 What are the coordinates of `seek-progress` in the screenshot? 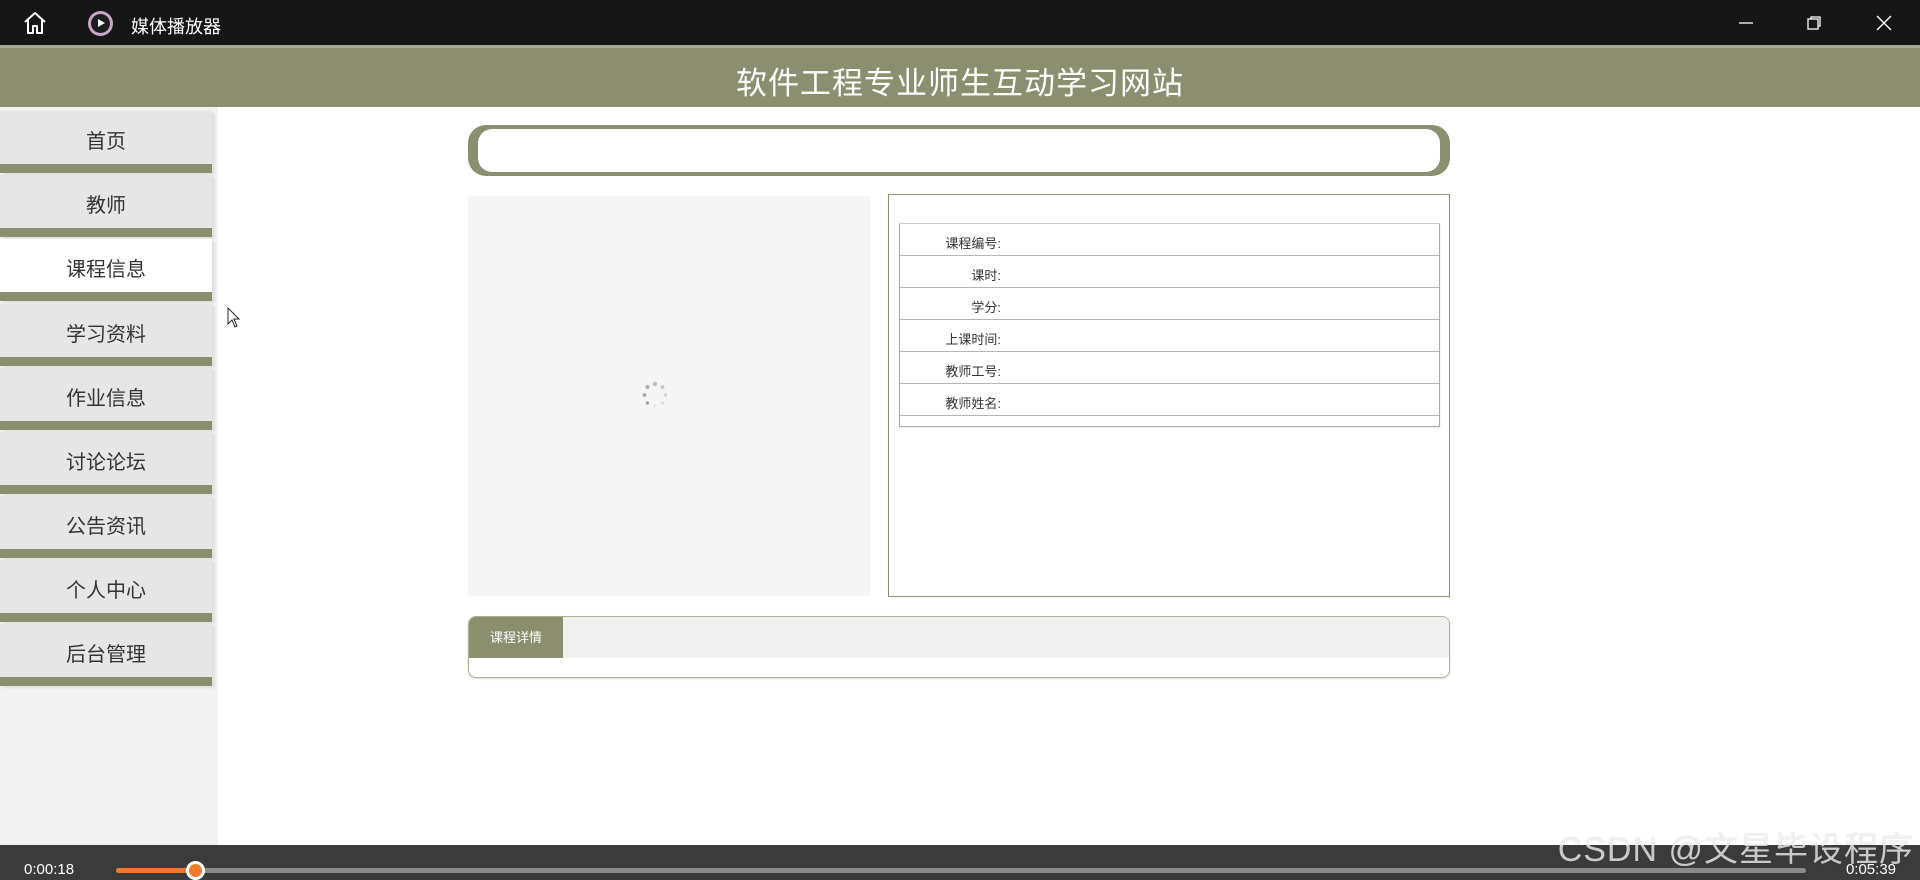 It's located at (156, 870).